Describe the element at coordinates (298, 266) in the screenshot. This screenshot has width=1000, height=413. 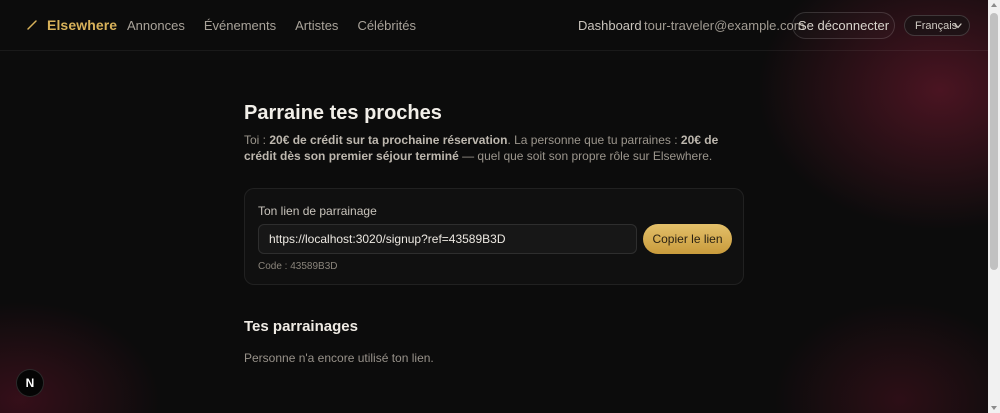
I see `referral-code: Code : 43589B3D` at that location.